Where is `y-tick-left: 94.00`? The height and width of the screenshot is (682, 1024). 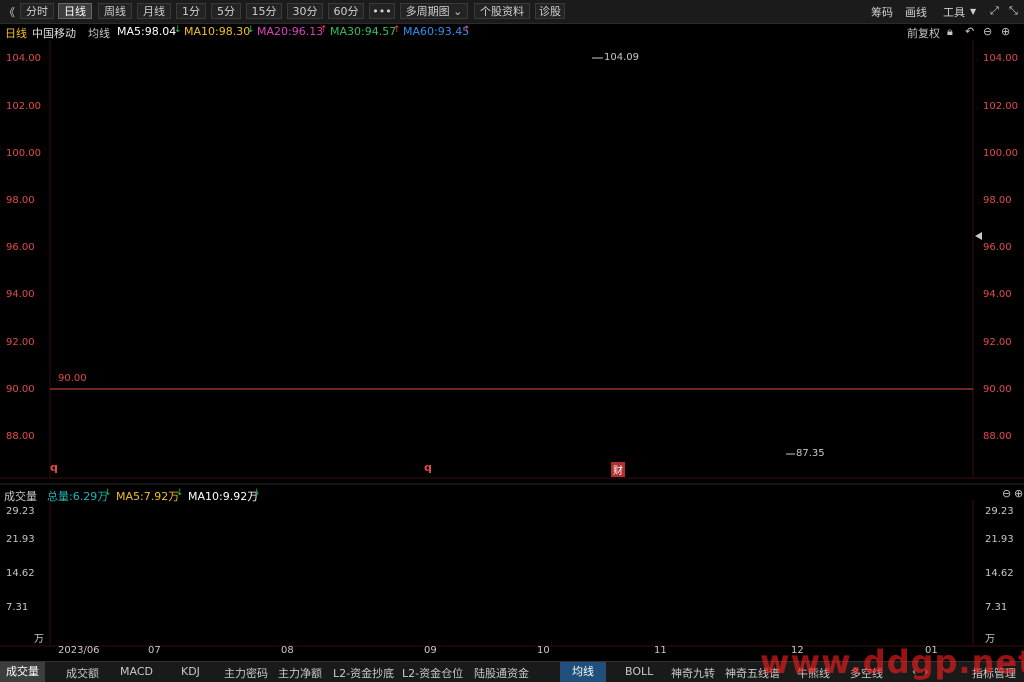 y-tick-left: 94.00 is located at coordinates (20, 294).